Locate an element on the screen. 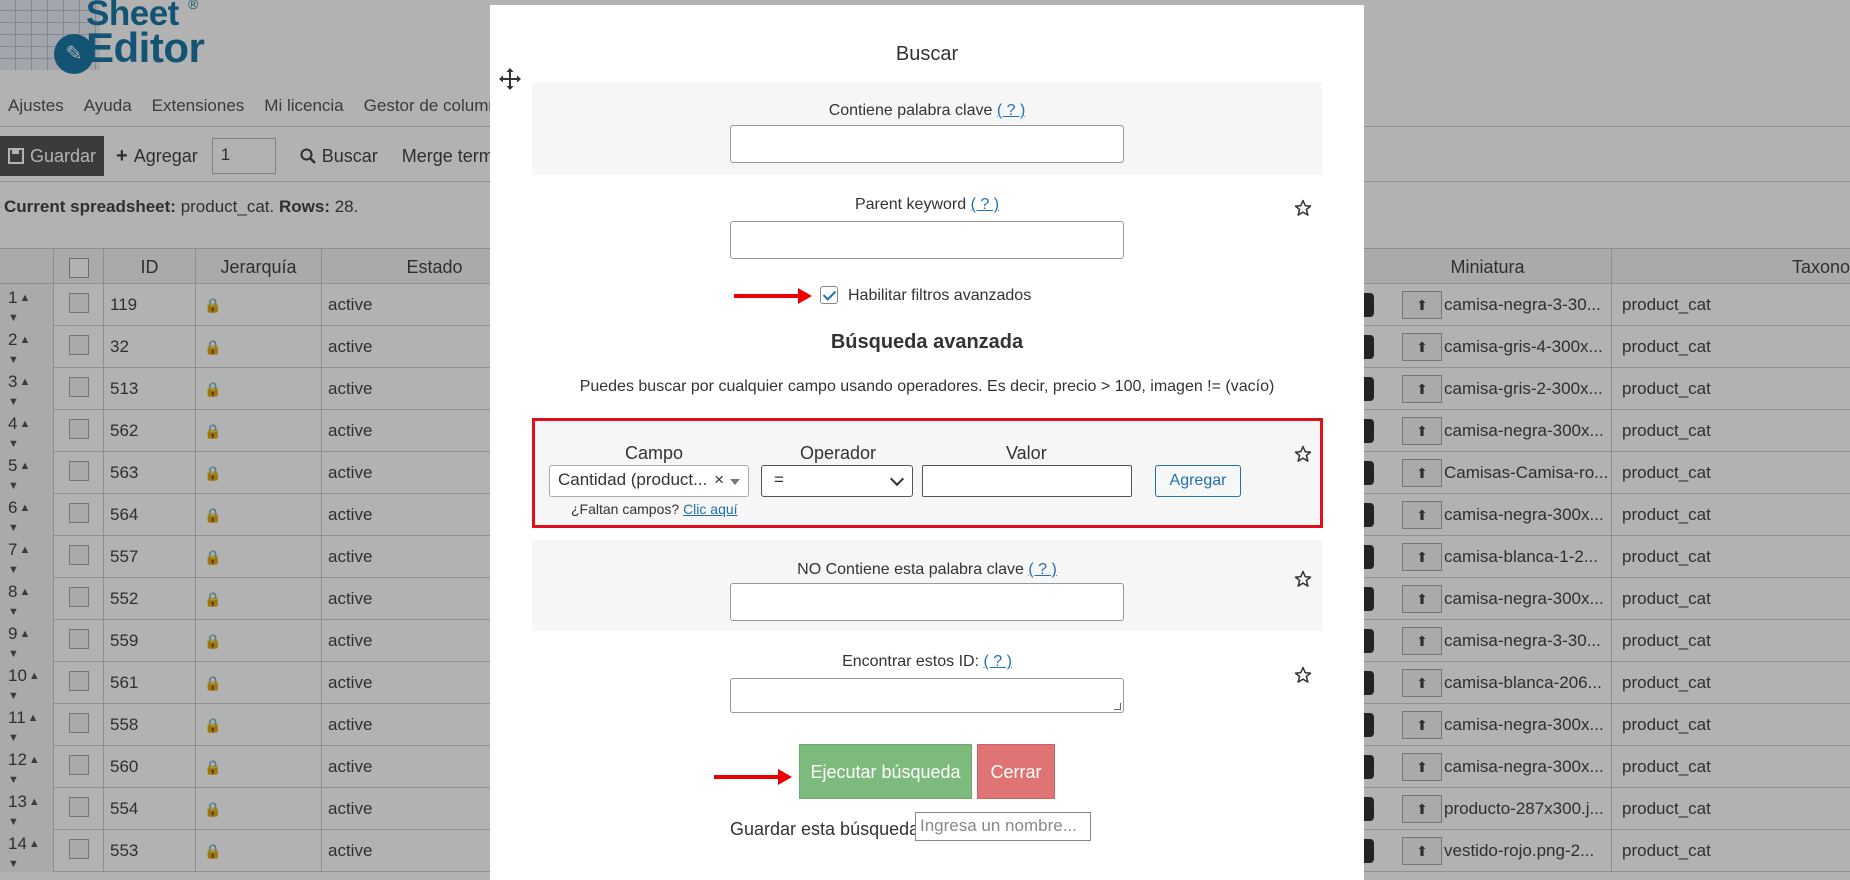 Image resolution: width=1850 pixels, height=880 pixels. find-ids-help-link: ( ? ) is located at coordinates (997, 661).